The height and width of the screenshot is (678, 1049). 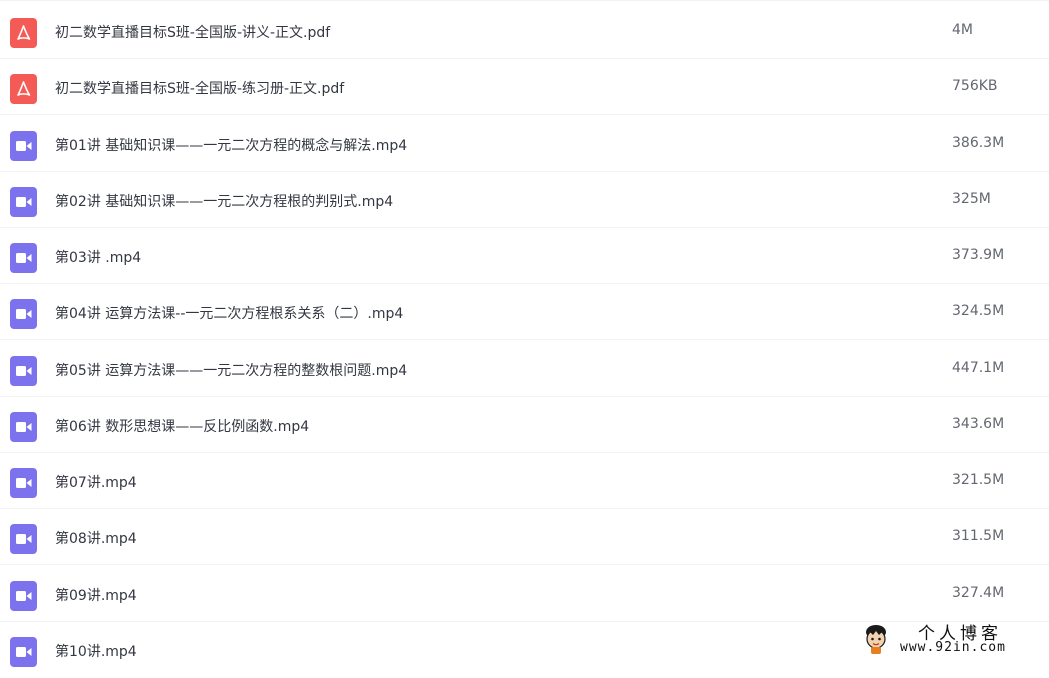 I want to click on file-row: 第07讲.mp4 321.5M, so click(x=524, y=481).